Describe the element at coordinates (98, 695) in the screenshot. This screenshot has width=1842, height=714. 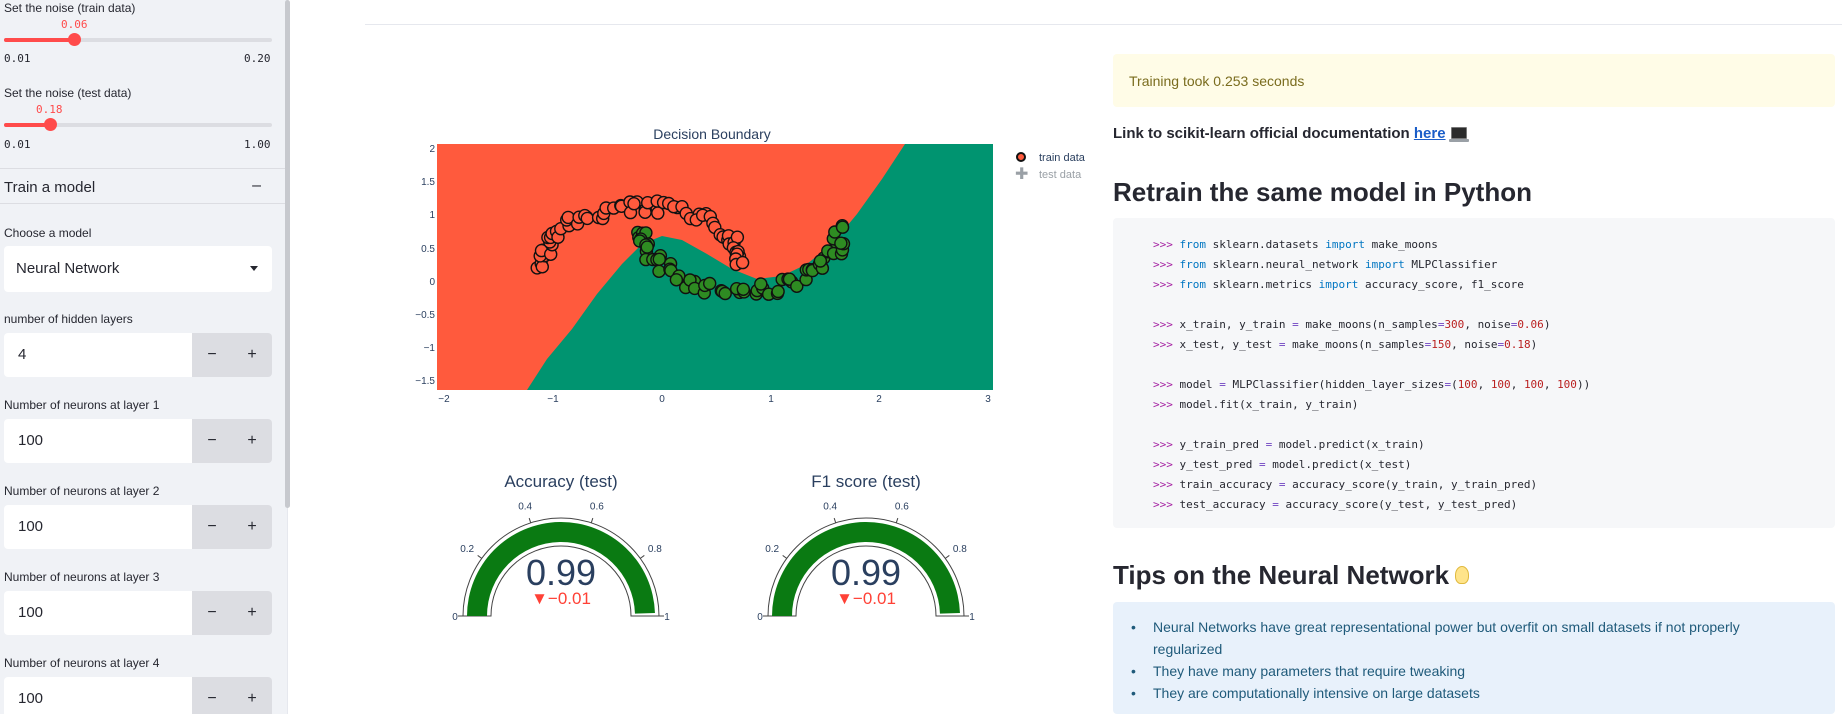
I see `neurons-layer-4-input: 100` at that location.